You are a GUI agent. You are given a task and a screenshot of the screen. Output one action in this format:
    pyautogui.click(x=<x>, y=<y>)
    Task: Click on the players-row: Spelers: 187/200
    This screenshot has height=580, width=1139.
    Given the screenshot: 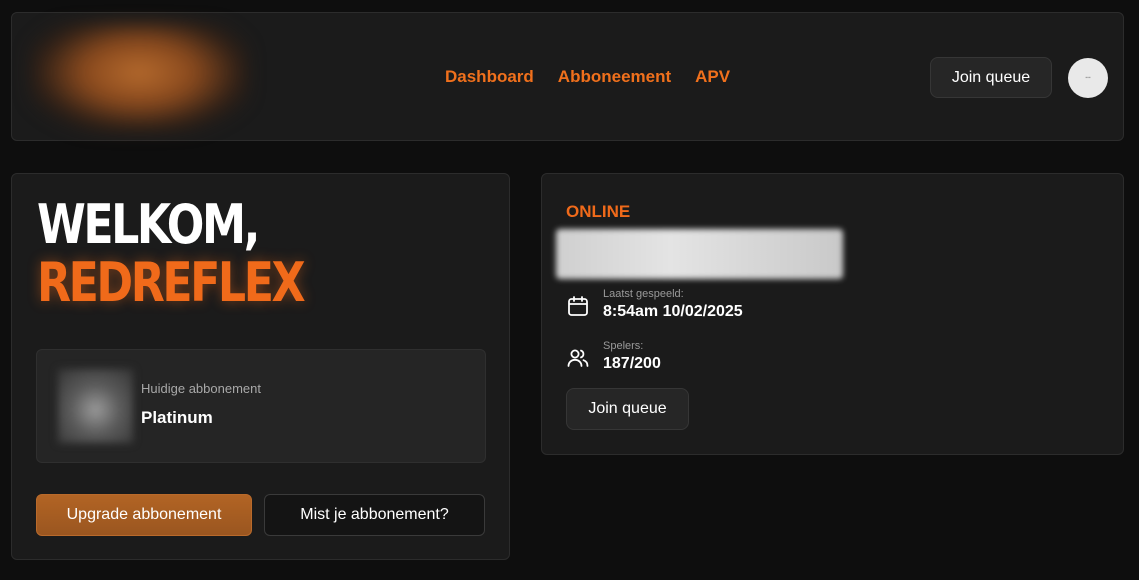 What is the action you would take?
    pyautogui.click(x=613, y=356)
    